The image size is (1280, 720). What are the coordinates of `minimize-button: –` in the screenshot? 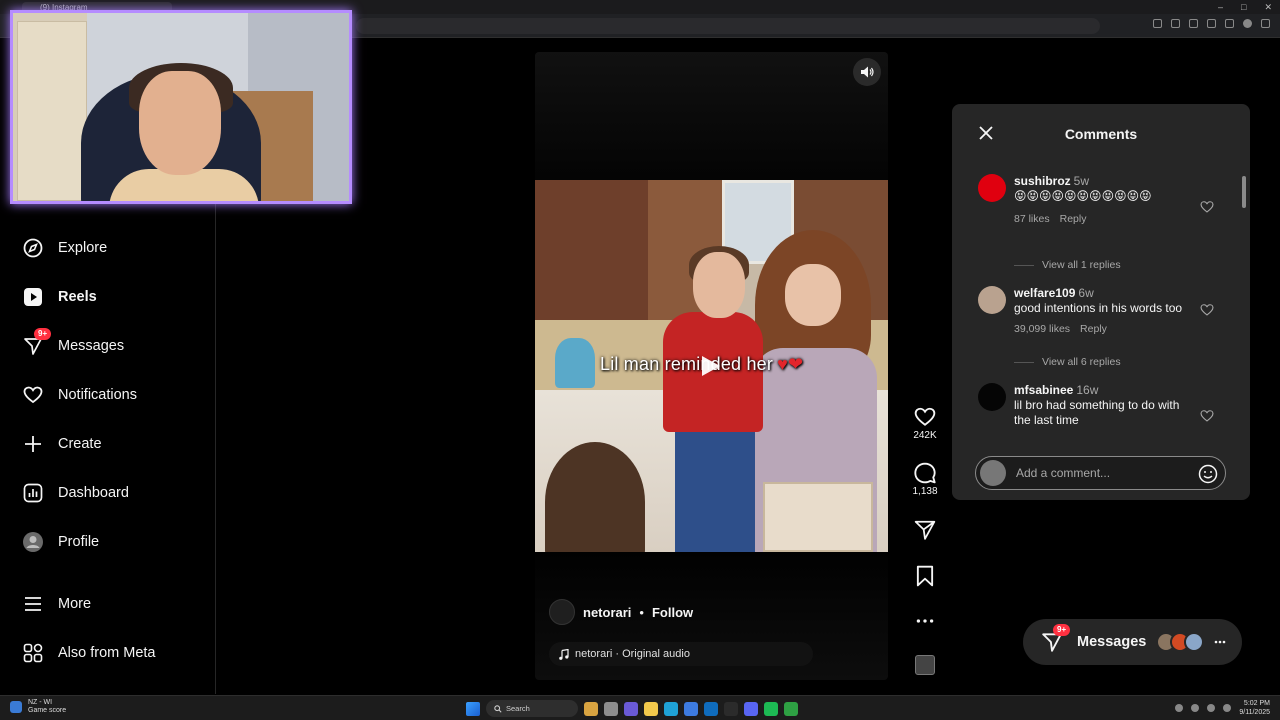 It's located at (1220, 7).